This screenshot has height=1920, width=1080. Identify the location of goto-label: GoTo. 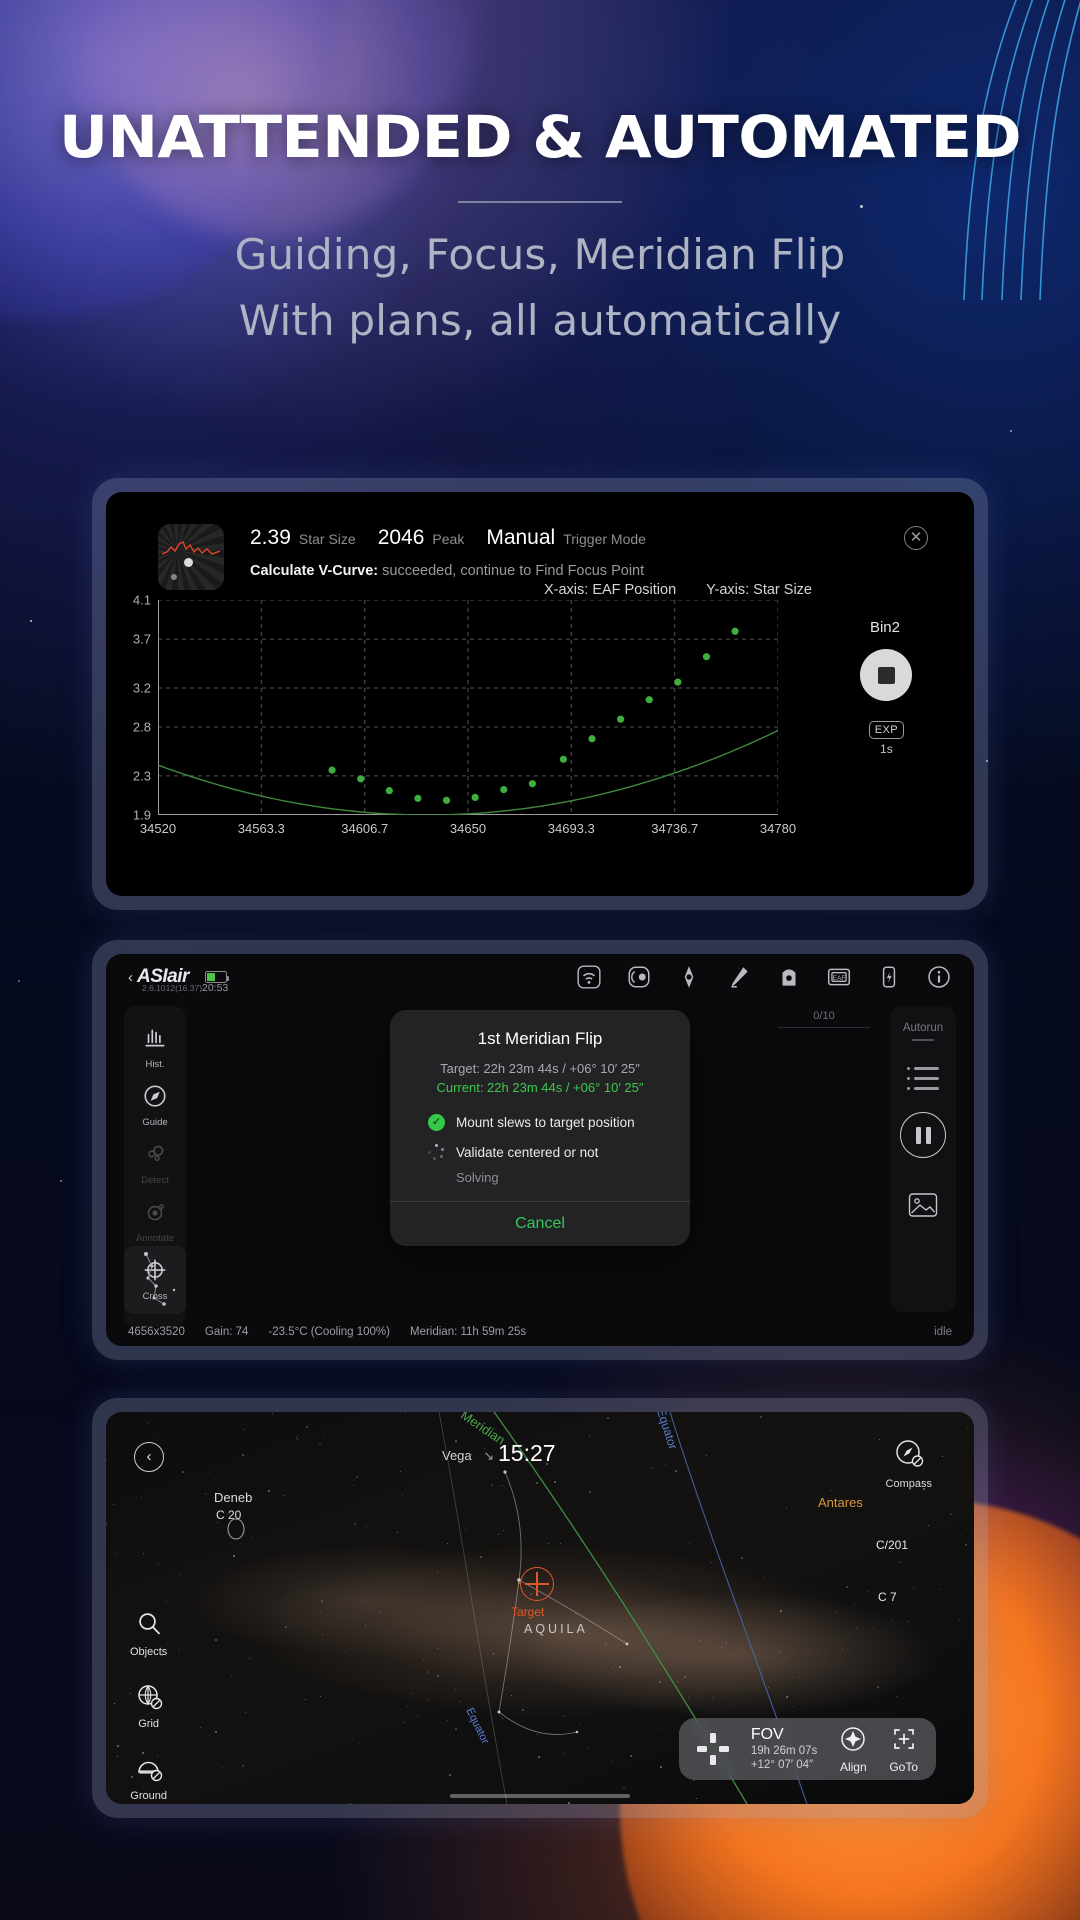
(903, 1766).